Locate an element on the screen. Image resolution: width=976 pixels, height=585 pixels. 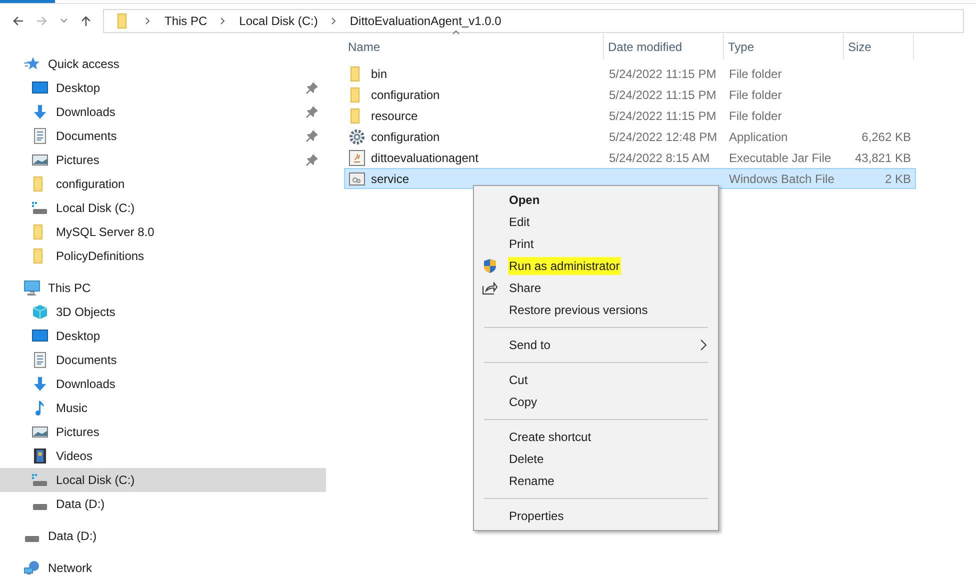
sidebar-section: Quick access is located at coordinates (163, 64).